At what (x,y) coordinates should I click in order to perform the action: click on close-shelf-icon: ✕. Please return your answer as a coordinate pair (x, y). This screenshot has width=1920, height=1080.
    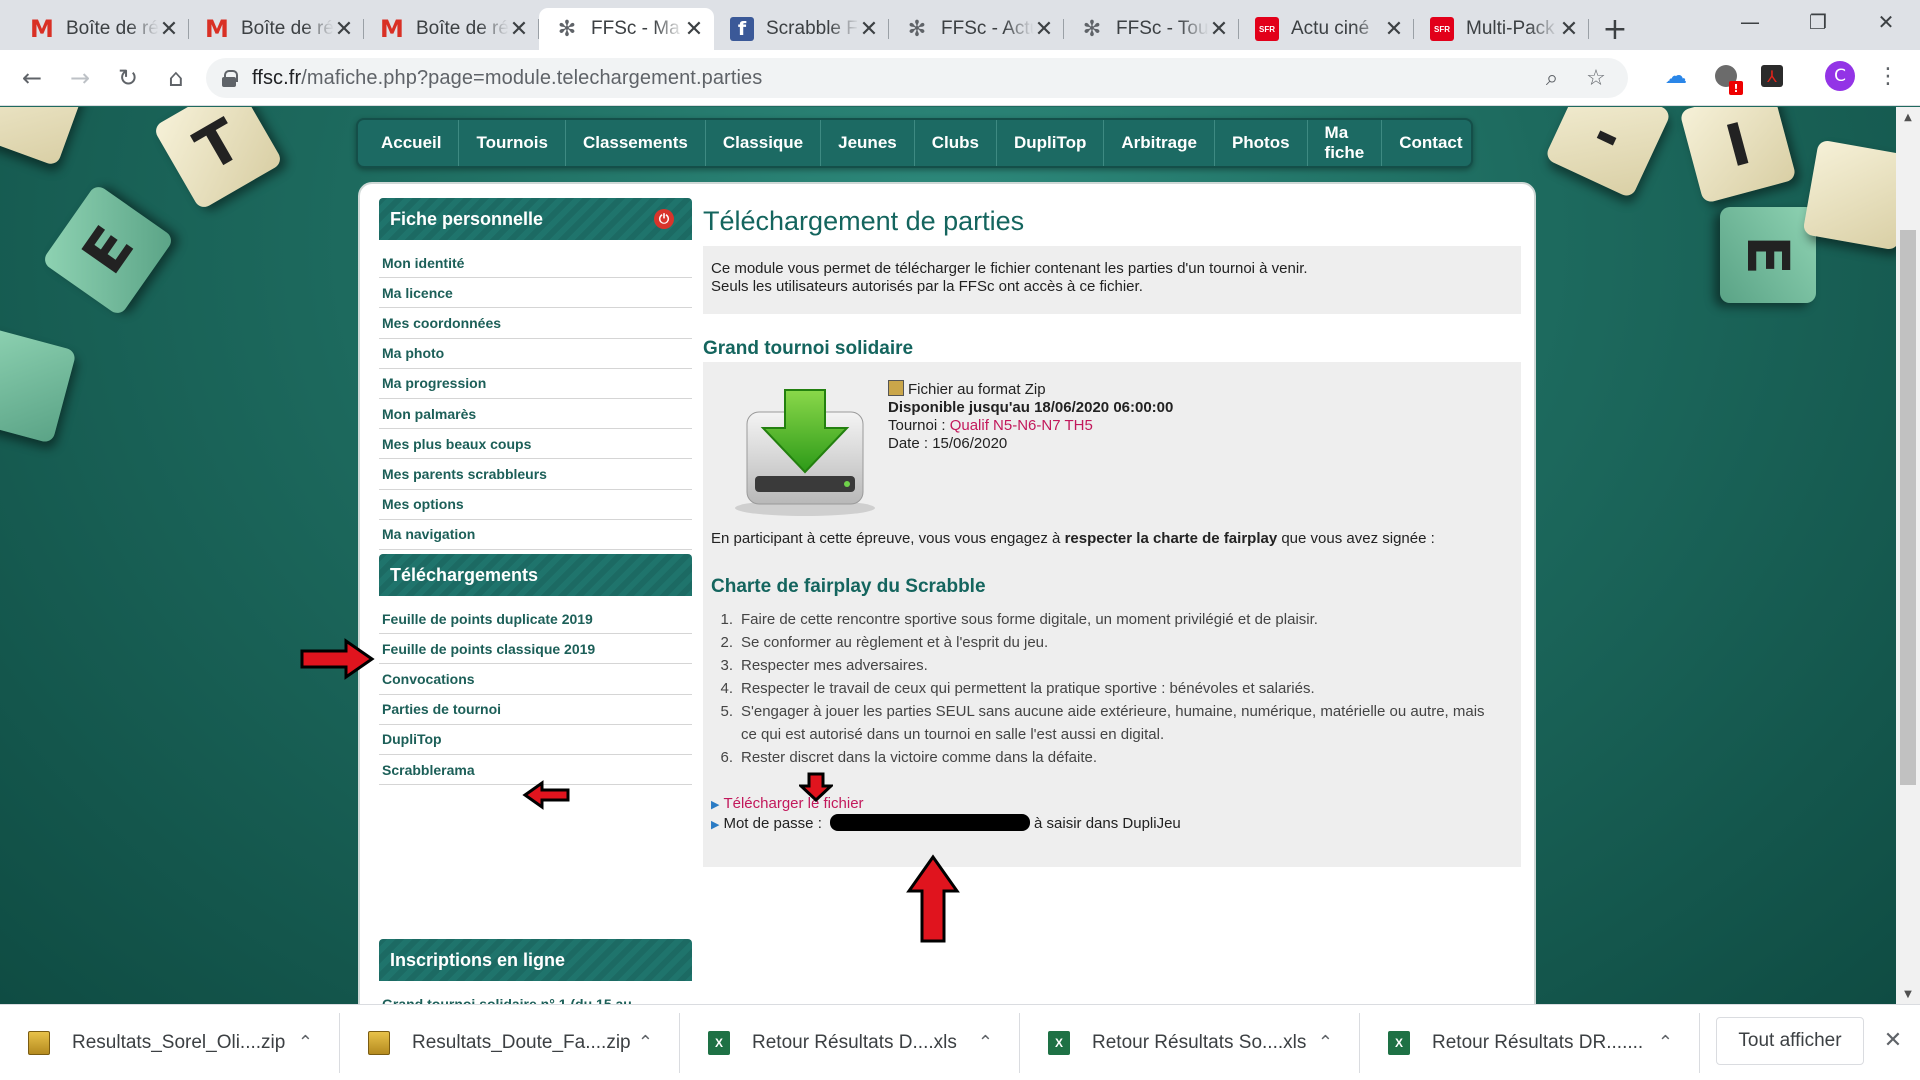
    Looking at the image, I should click on (1893, 1040).